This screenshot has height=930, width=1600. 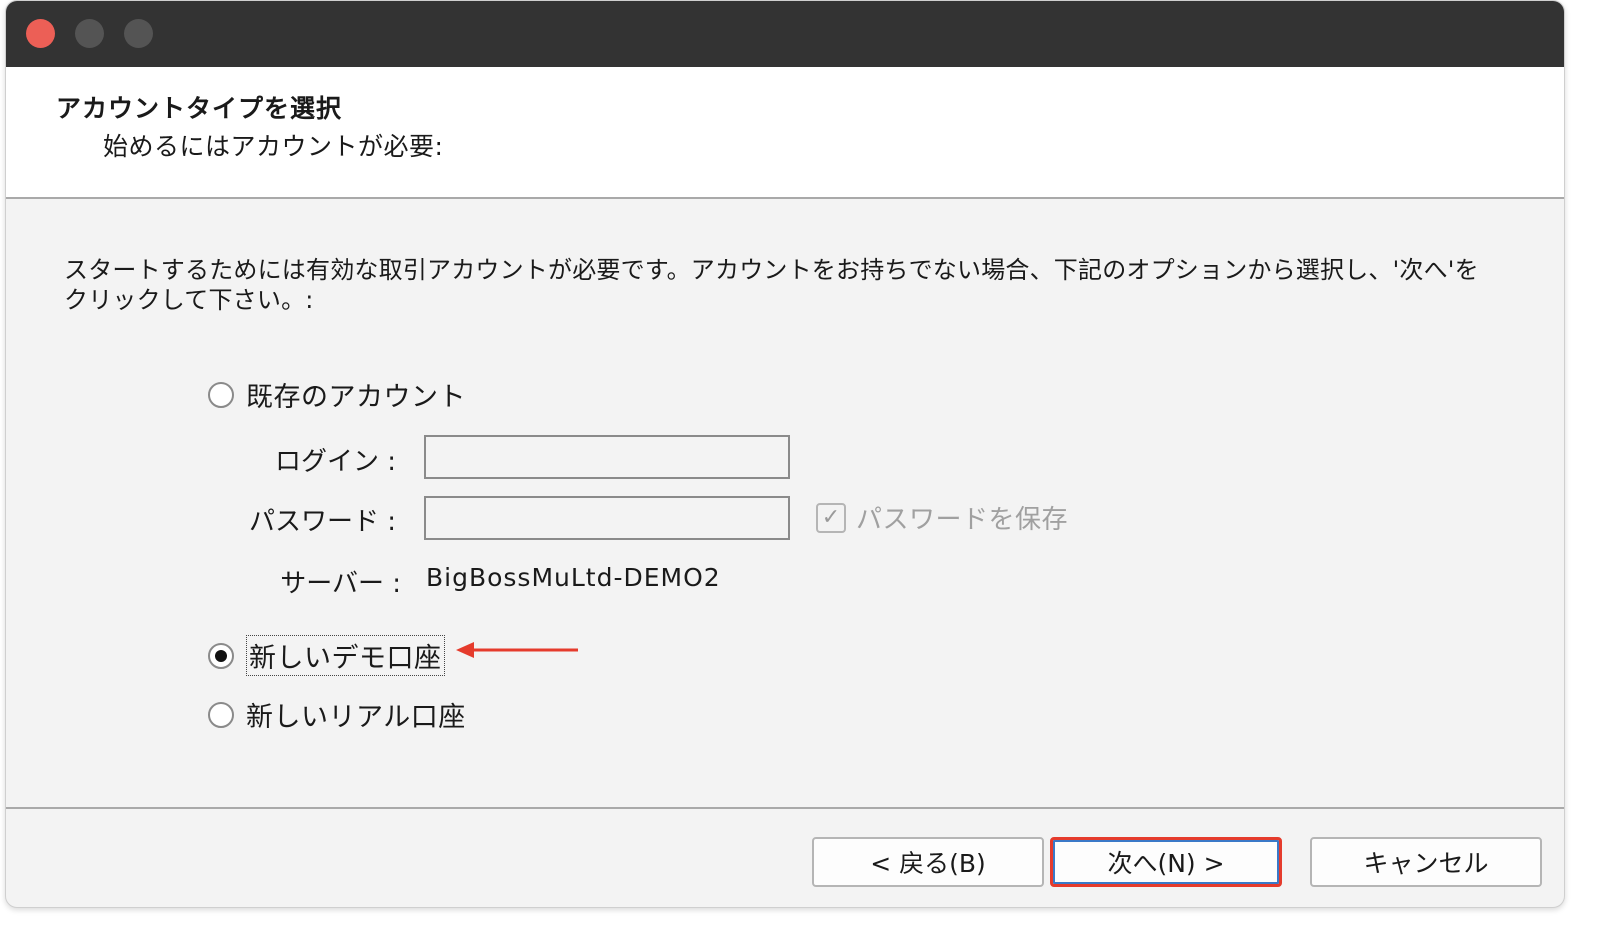 What do you see at coordinates (340, 584) in the screenshot?
I see `server-label: サーバー :` at bounding box center [340, 584].